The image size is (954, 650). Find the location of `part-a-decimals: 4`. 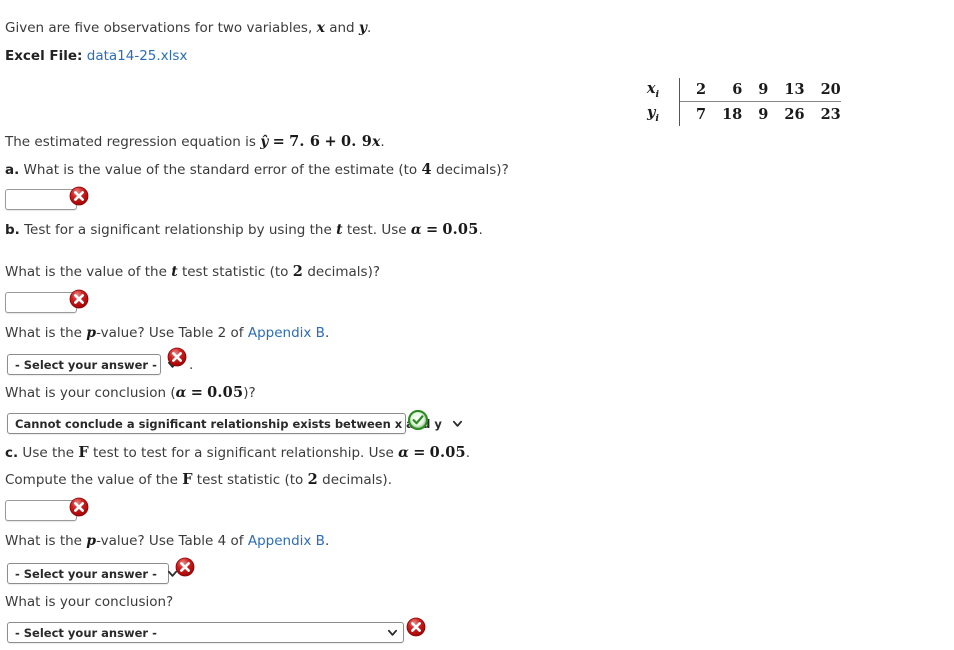

part-a-decimals: 4 is located at coordinates (426, 169).